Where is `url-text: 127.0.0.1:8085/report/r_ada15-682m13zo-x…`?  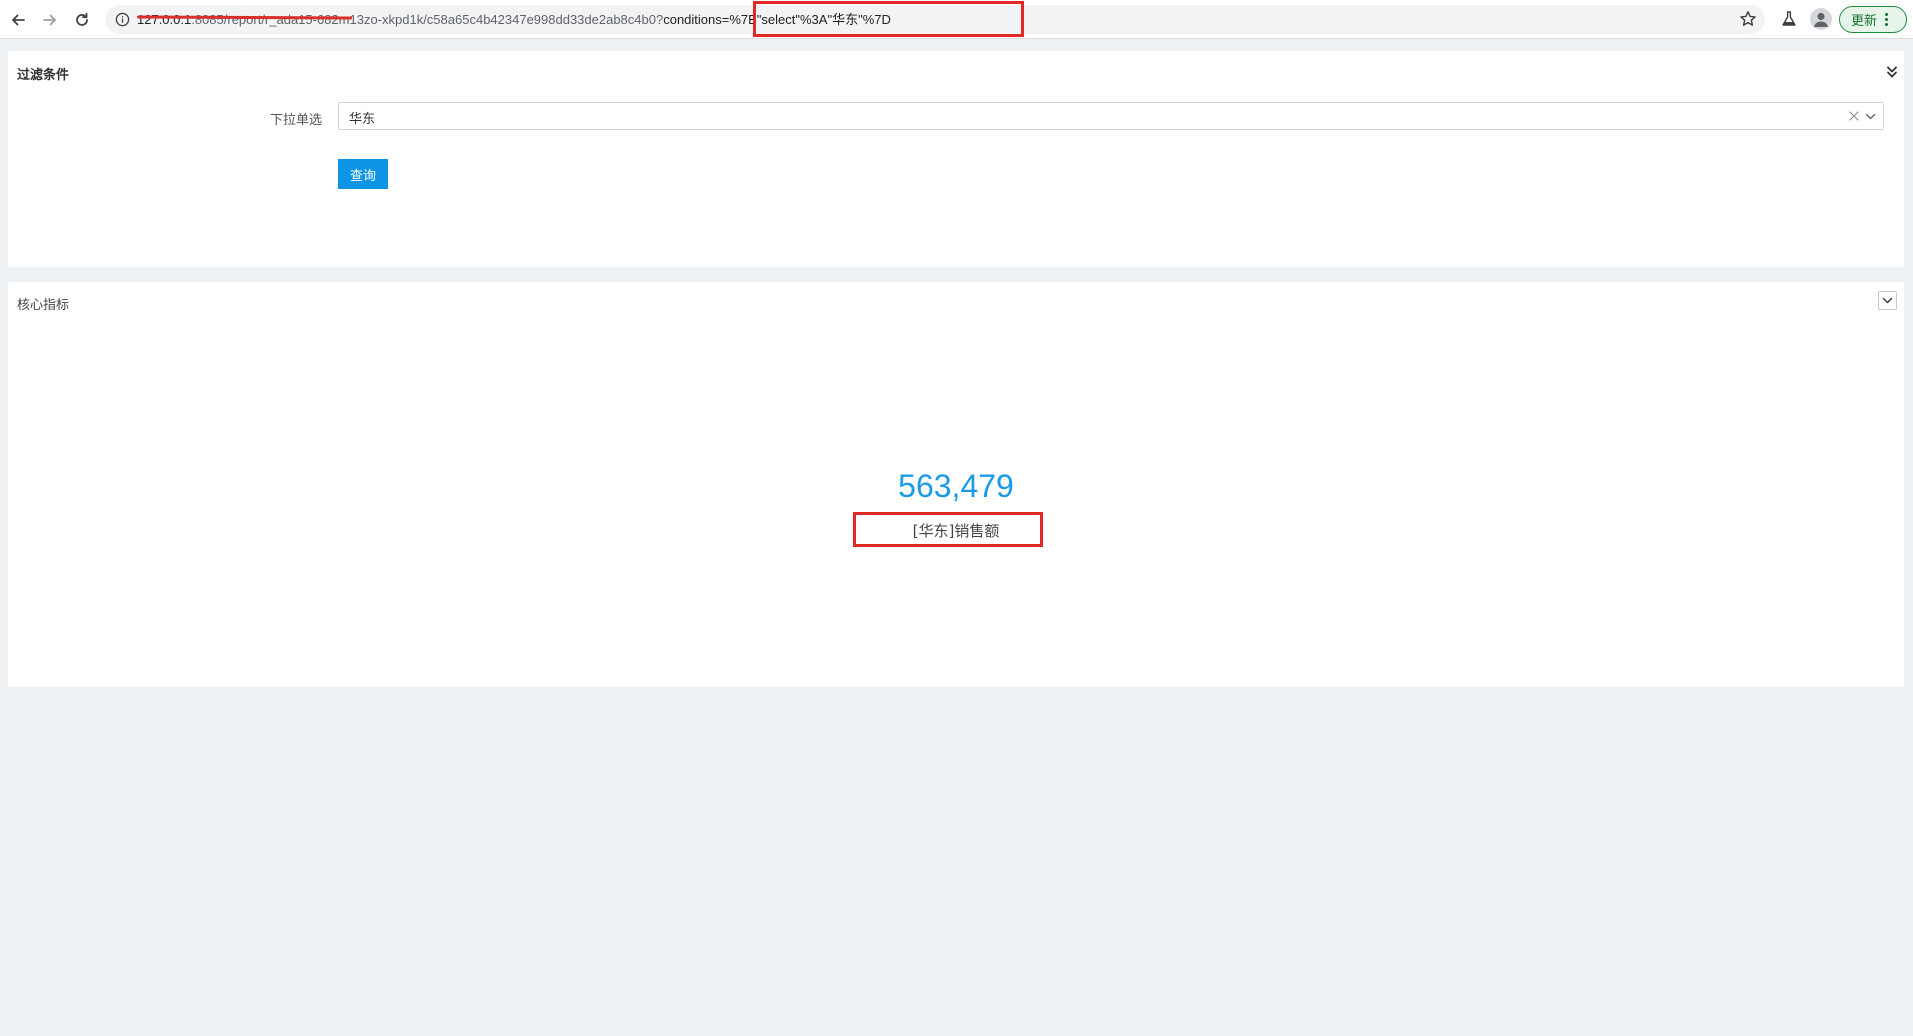 url-text: 127.0.0.1:8085/report/r_ada15-682m13zo-x… is located at coordinates (514, 20).